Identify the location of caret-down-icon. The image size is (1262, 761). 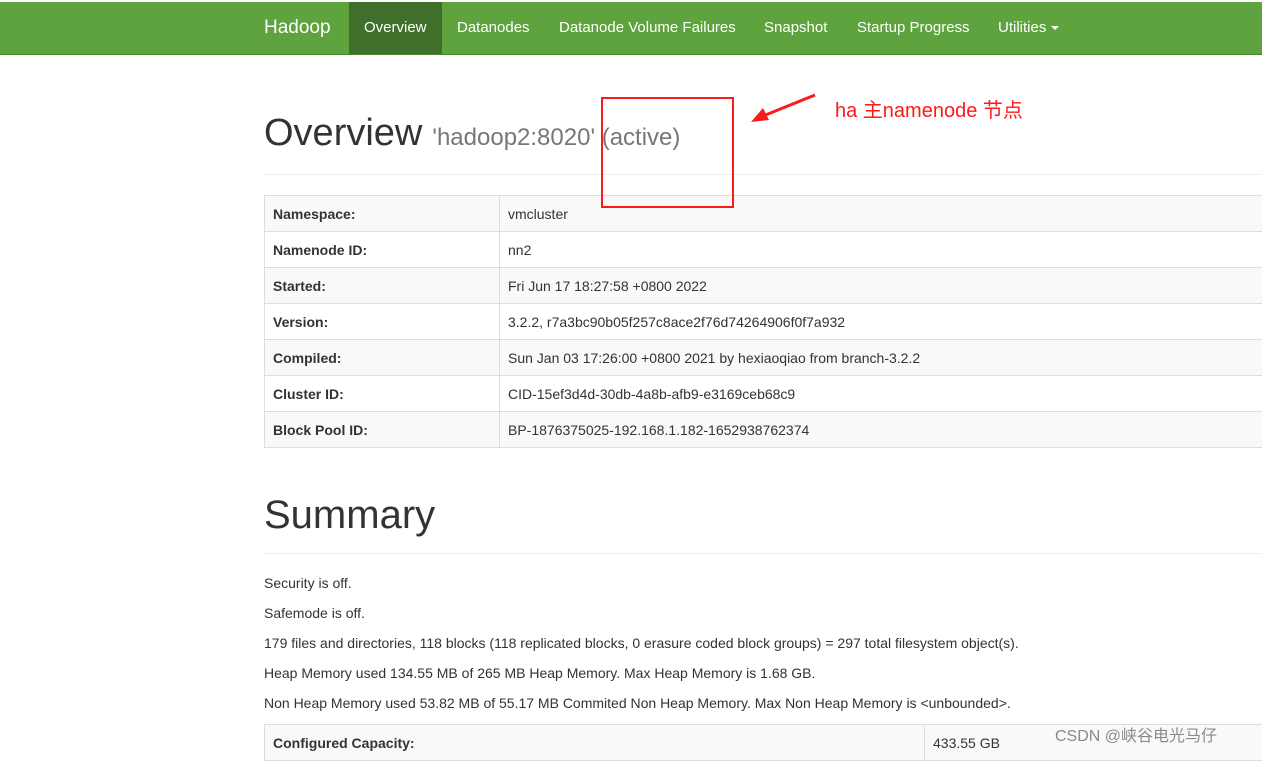
(1055, 28).